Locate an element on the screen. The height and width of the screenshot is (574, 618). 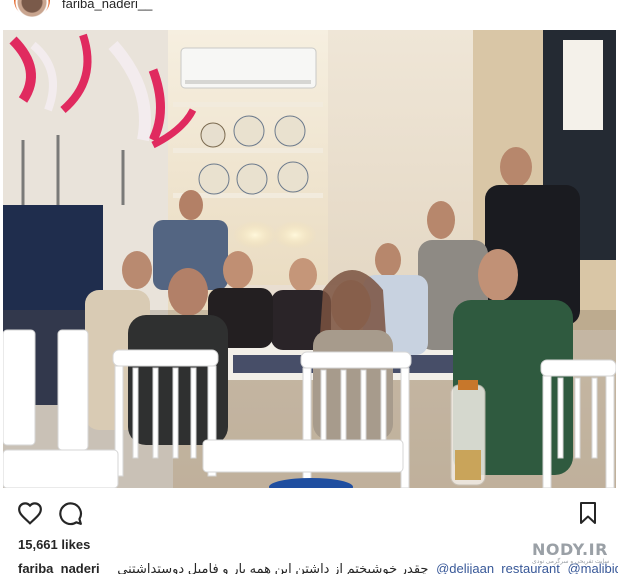
avatar is located at coordinates (32, 8).